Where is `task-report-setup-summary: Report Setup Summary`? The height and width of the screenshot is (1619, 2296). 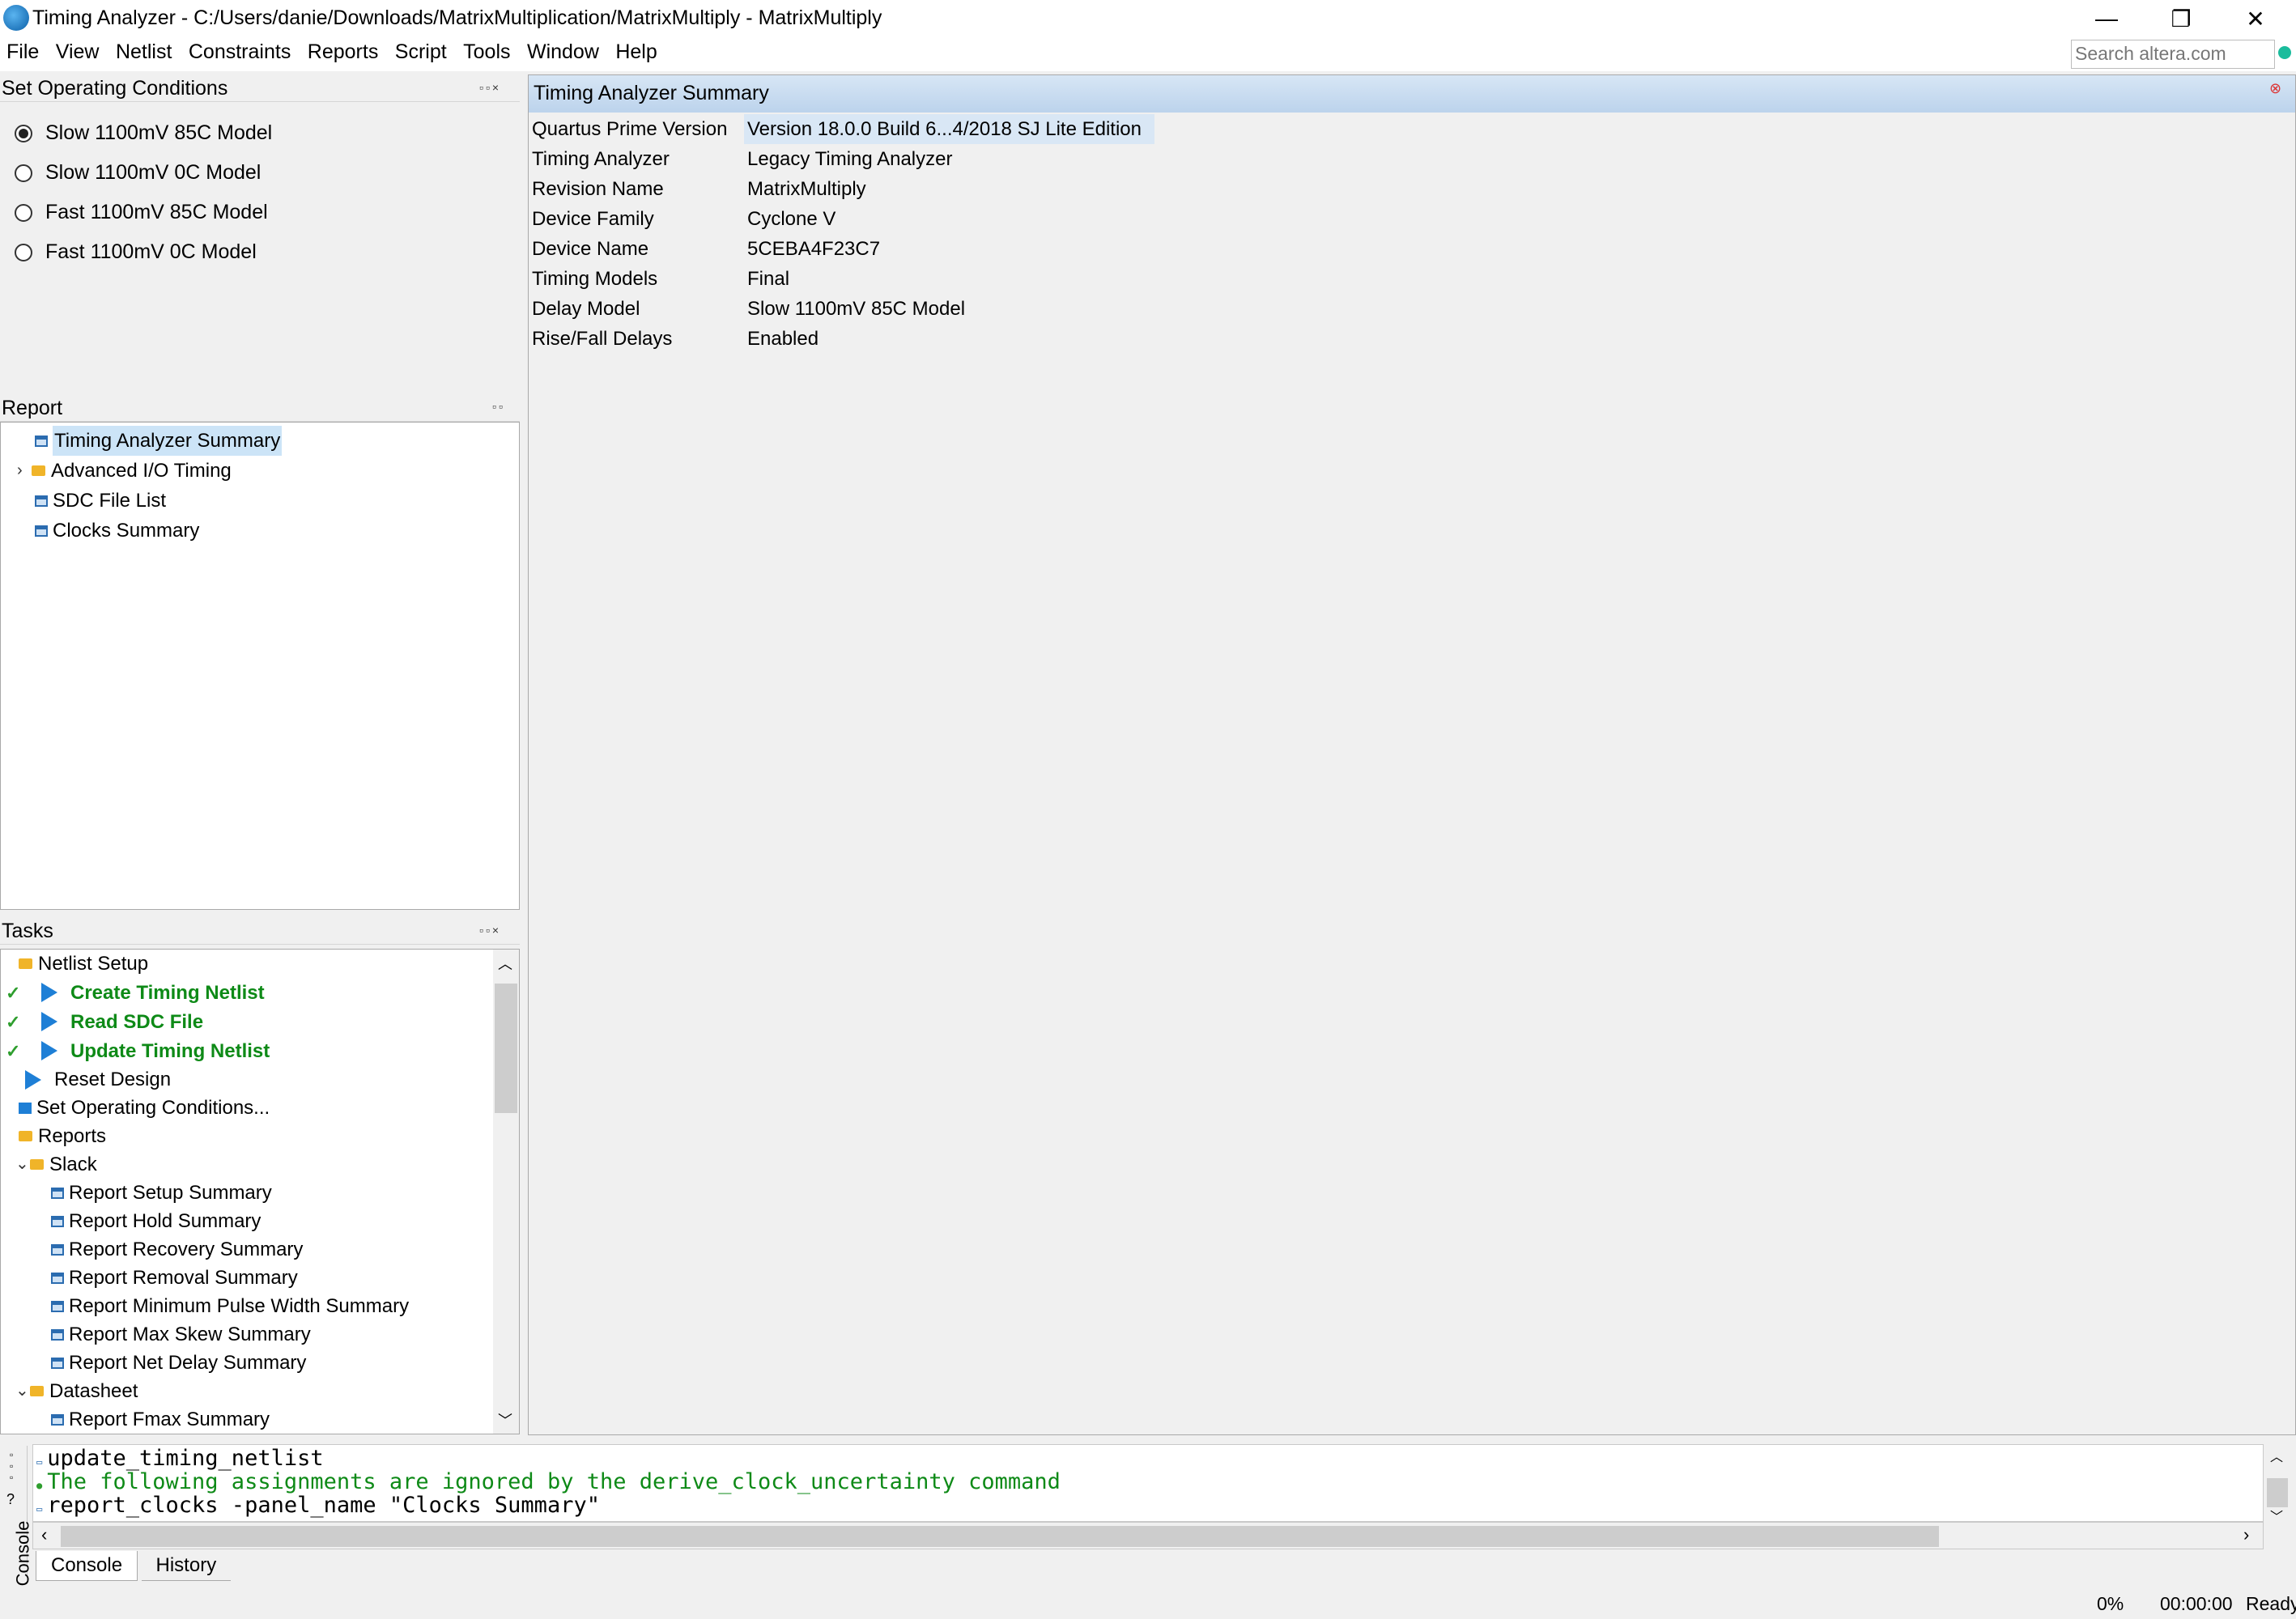 task-report-setup-summary: Report Setup Summary is located at coordinates (248, 1193).